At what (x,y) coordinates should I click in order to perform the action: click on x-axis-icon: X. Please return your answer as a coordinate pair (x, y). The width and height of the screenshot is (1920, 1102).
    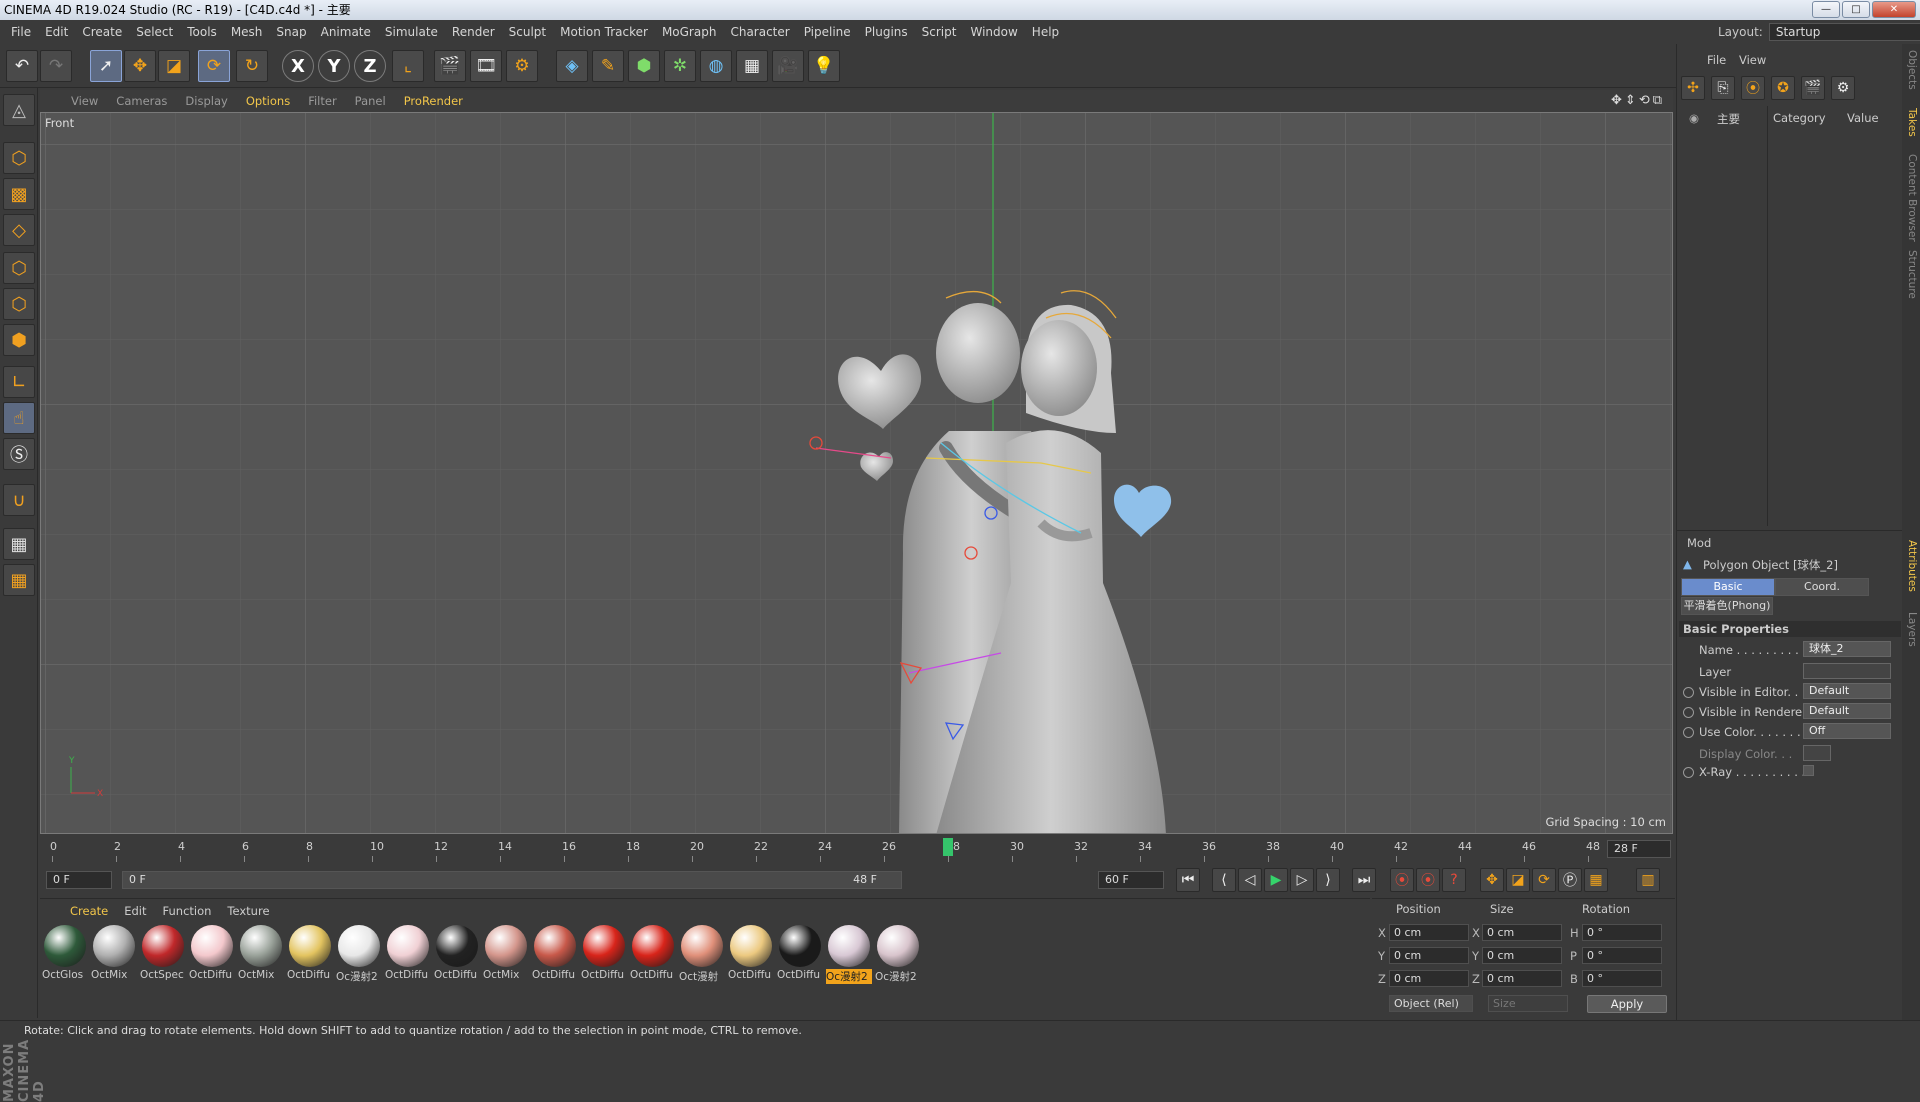
    Looking at the image, I should click on (298, 66).